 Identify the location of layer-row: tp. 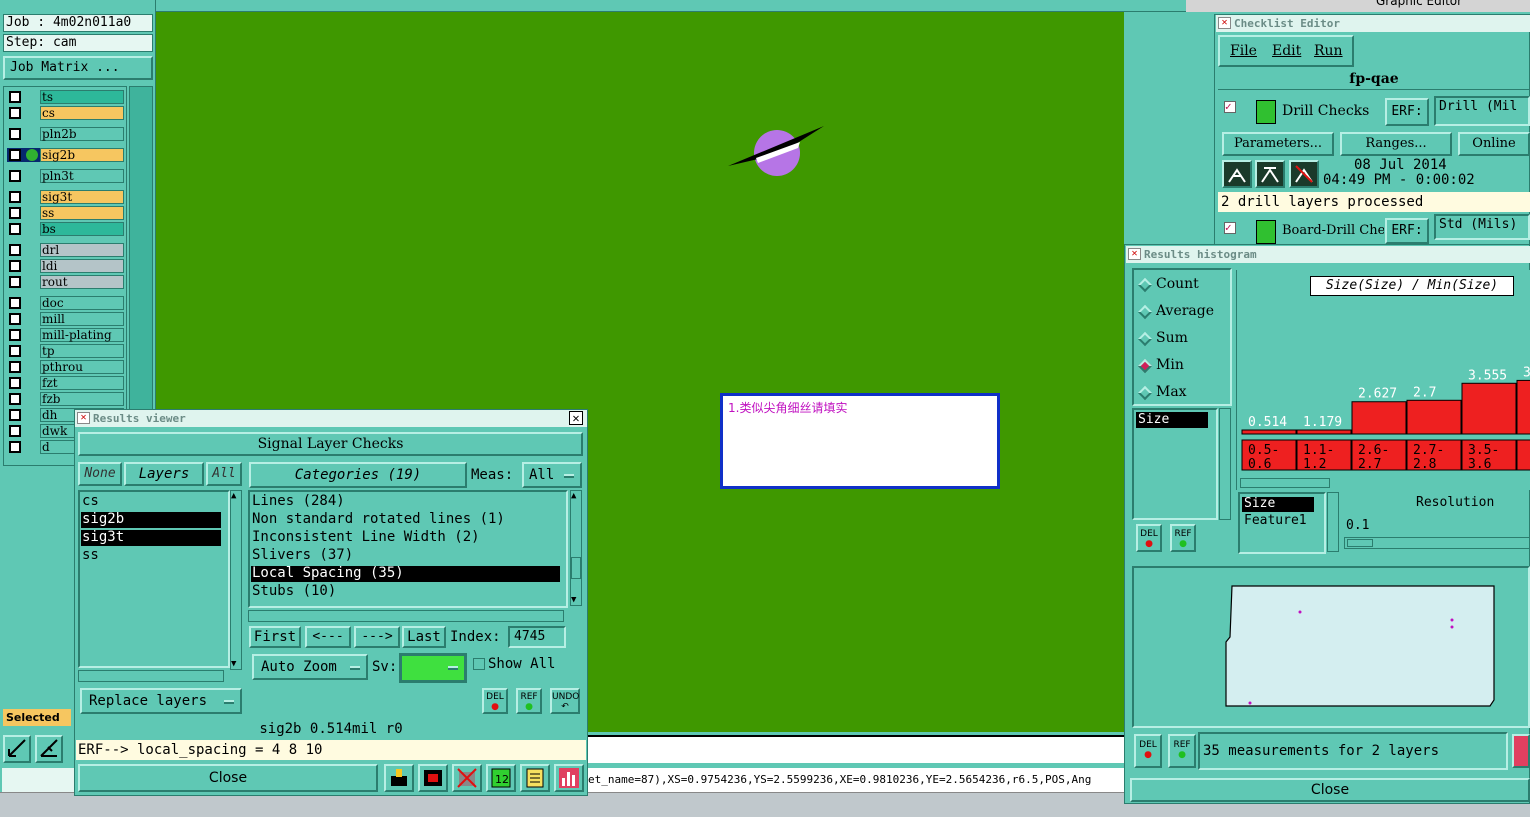
(65, 351).